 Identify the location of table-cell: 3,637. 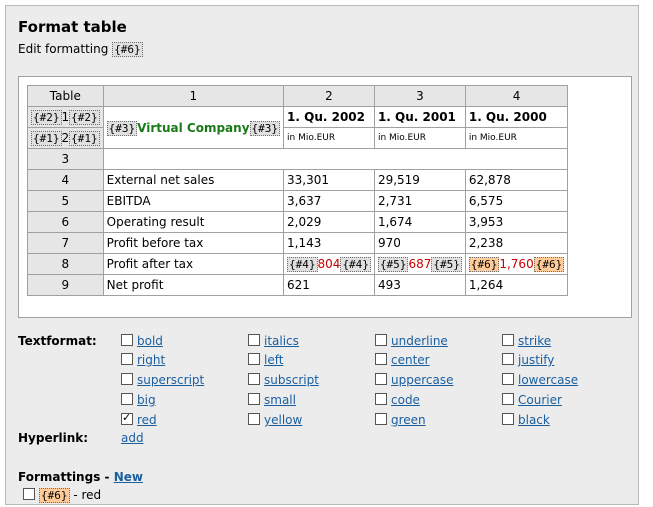
(329, 201).